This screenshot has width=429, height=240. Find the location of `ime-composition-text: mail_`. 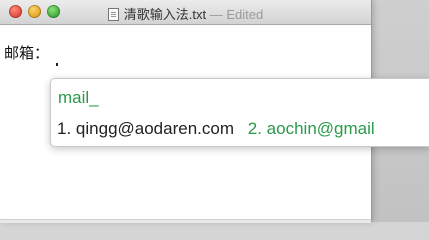

ime-composition-text: mail_ is located at coordinates (78, 97).